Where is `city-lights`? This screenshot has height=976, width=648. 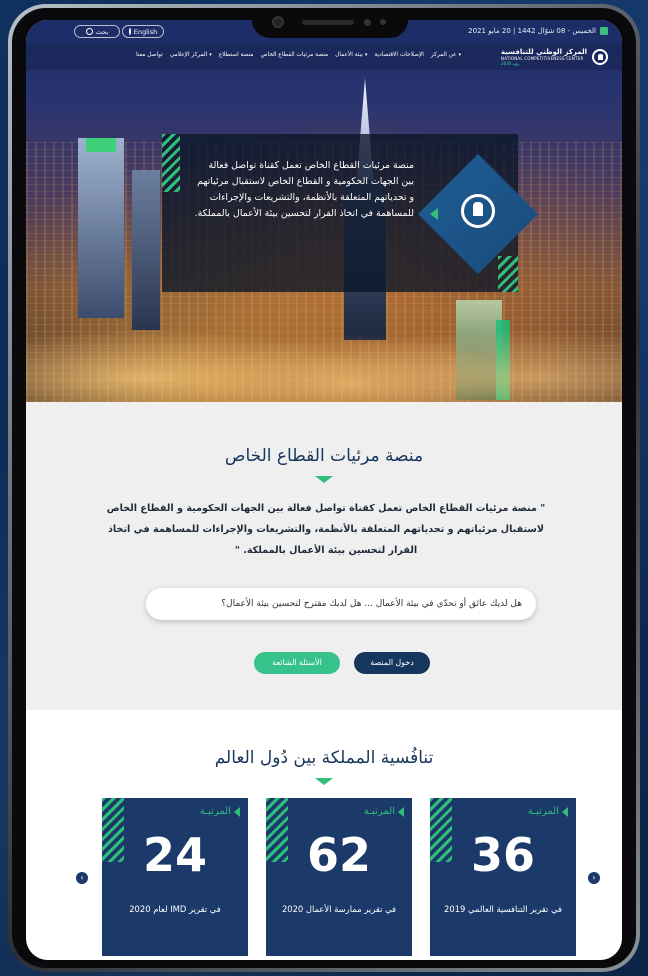
city-lights is located at coordinates (324, 342).